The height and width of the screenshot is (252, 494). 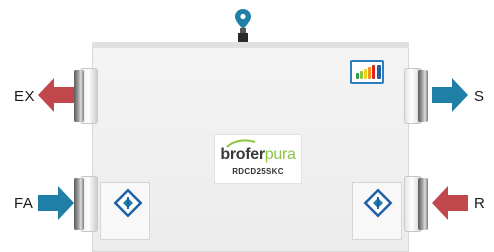 I want to click on brand-name-dark: brofer, so click(x=242, y=154).